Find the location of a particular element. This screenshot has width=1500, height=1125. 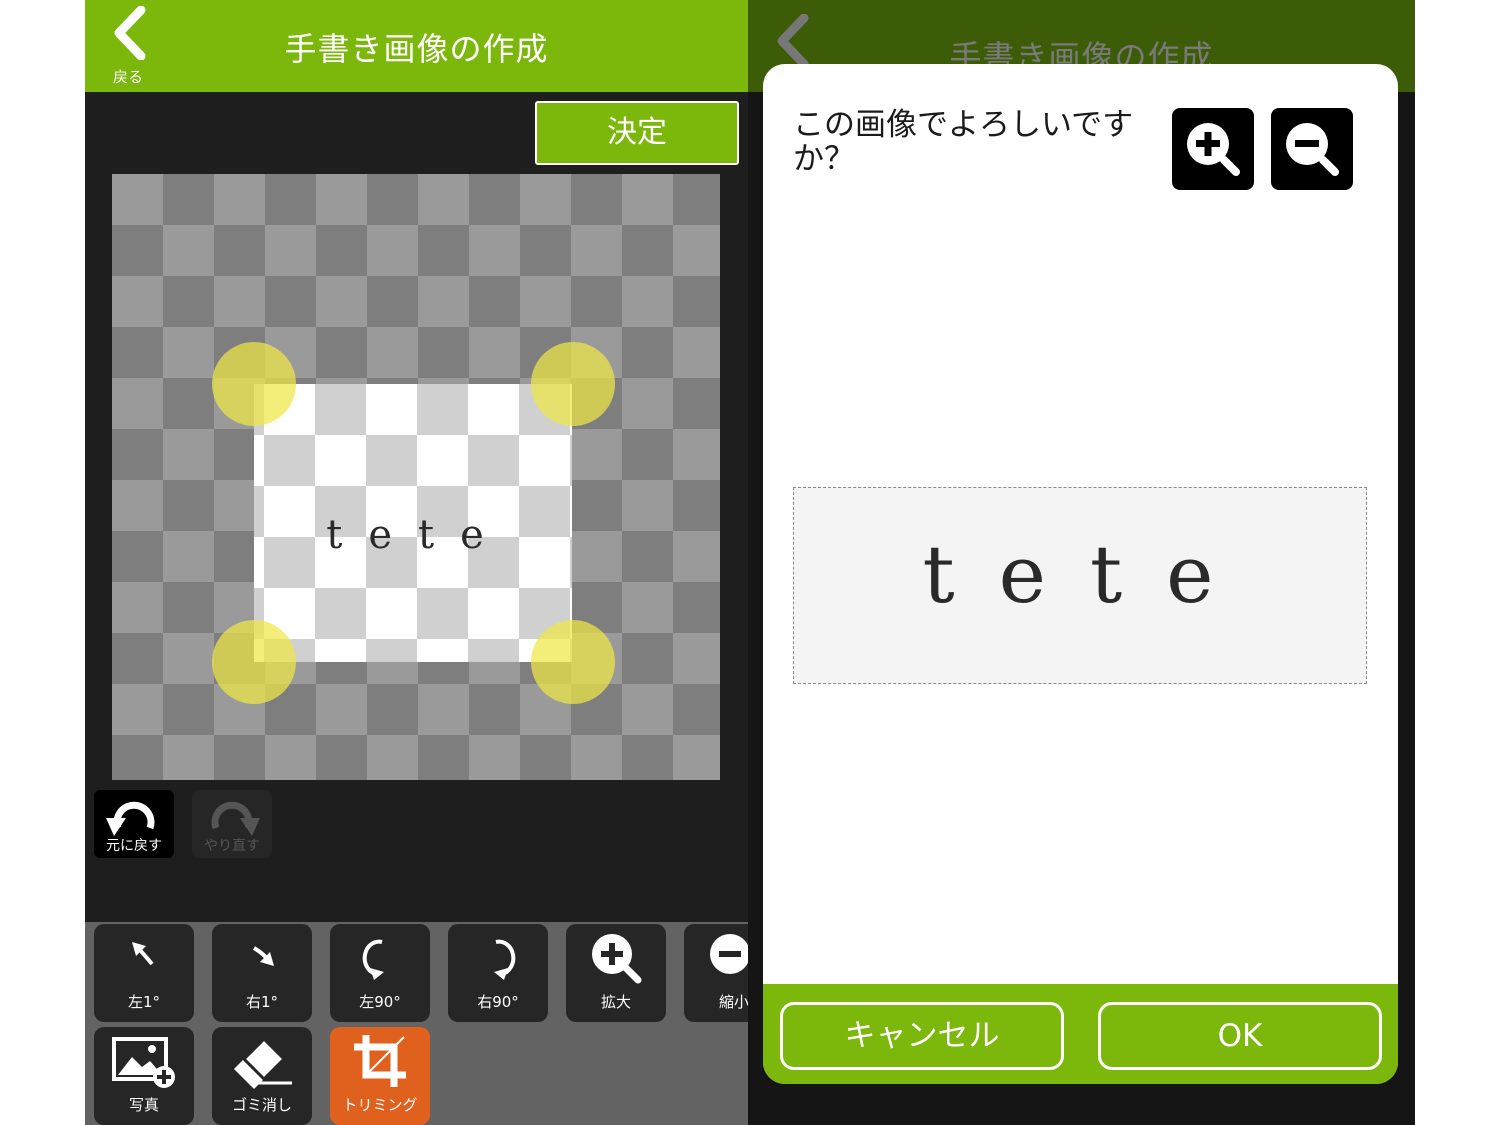

tool-label: 写真 is located at coordinates (143, 1105).